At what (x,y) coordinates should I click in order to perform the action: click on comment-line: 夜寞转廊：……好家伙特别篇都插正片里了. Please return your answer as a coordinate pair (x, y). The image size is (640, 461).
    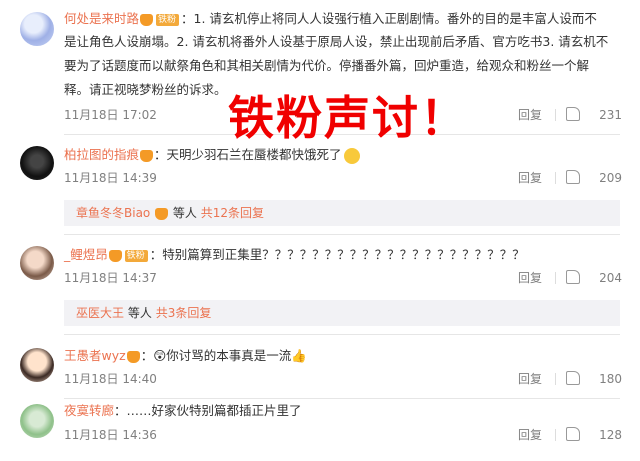
    Looking at the image, I should click on (343, 410).